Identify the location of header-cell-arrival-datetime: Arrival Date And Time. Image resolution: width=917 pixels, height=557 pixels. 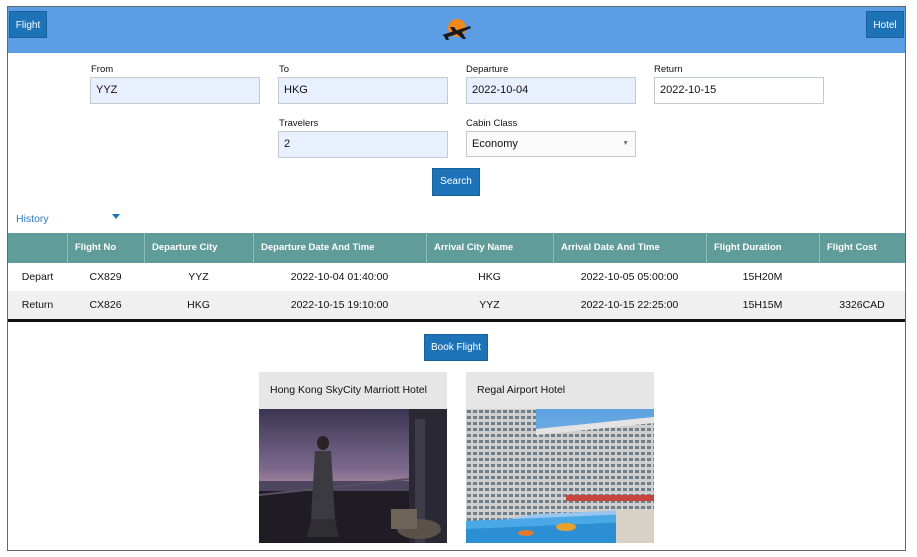
(629, 248).